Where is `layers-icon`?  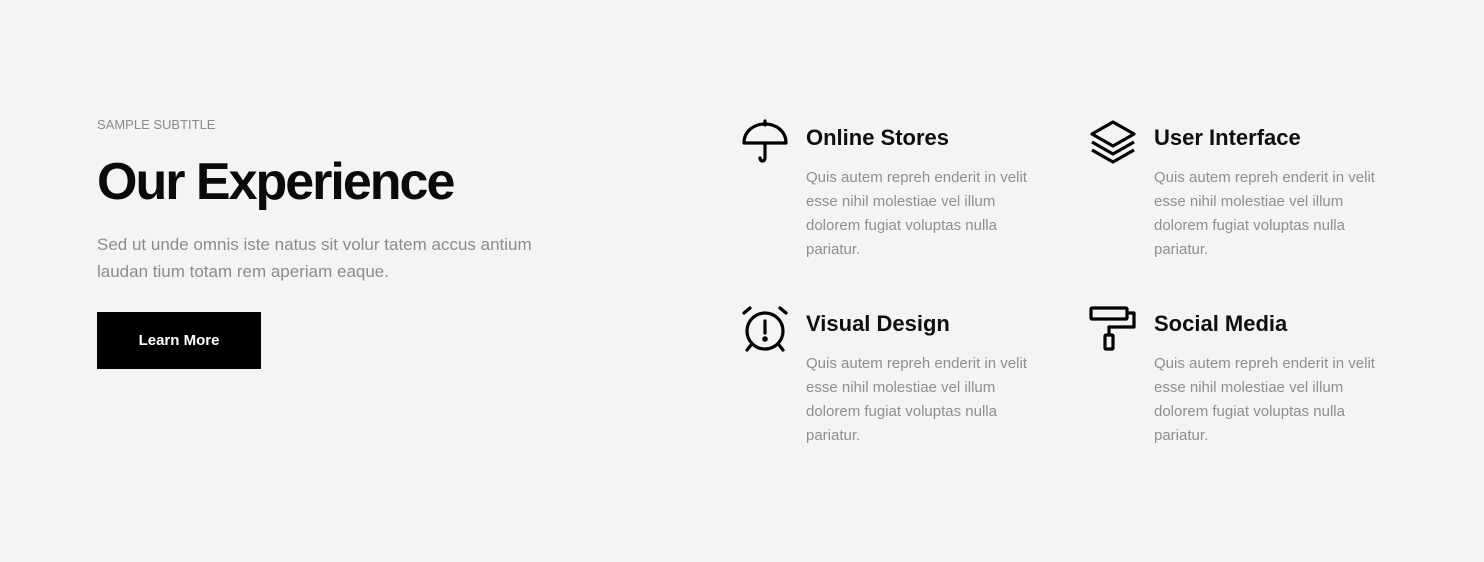
layers-icon is located at coordinates (1113, 143).